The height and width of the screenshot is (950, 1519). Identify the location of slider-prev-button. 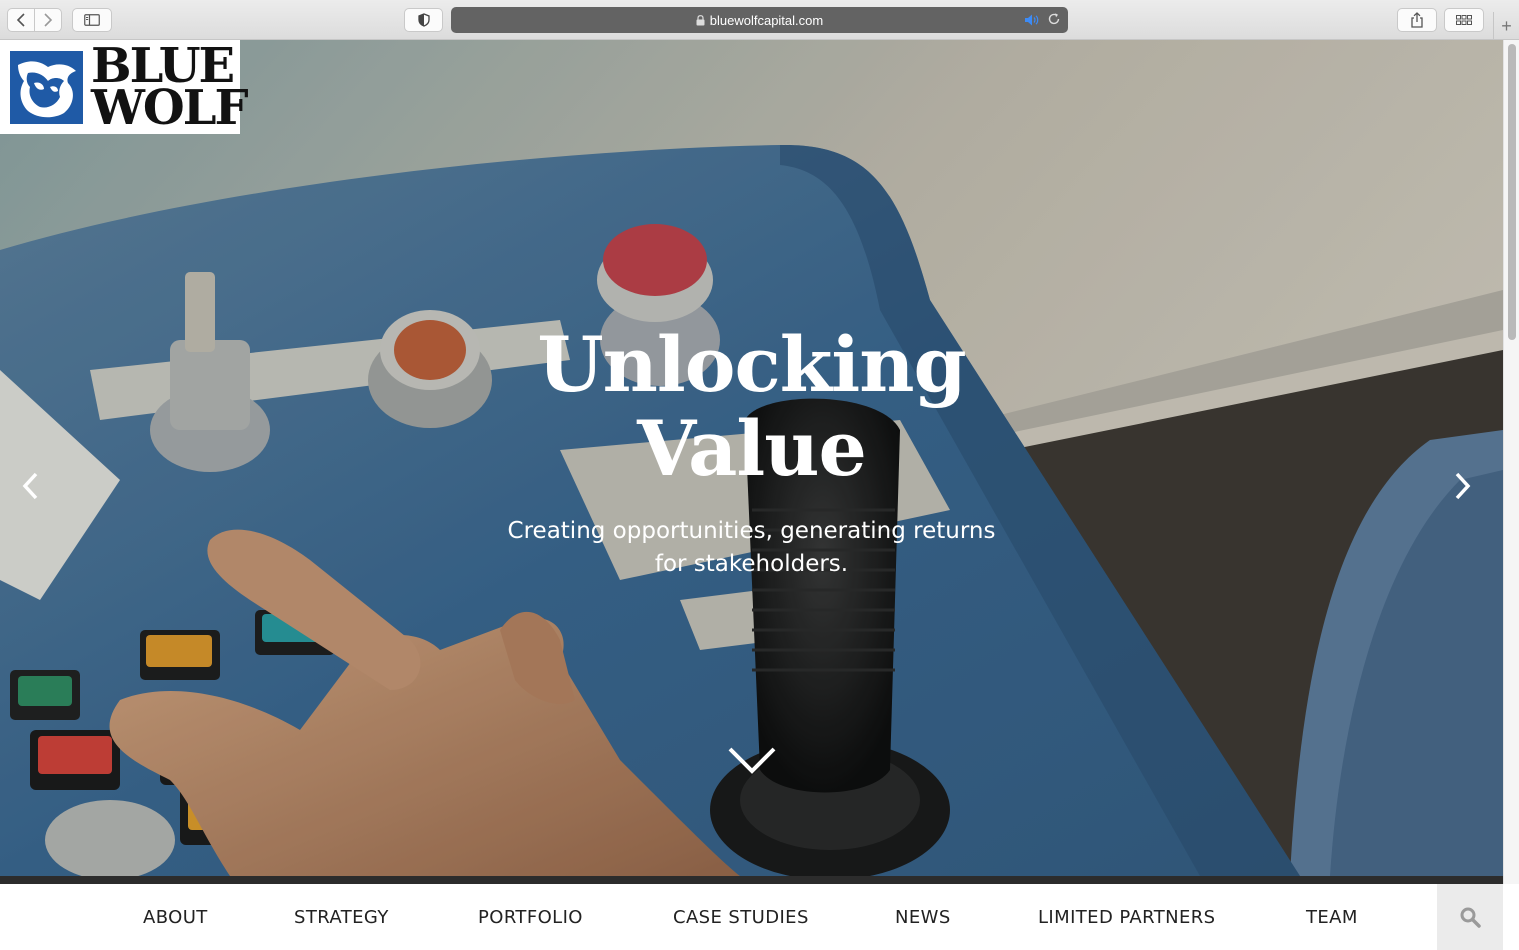
(30, 486).